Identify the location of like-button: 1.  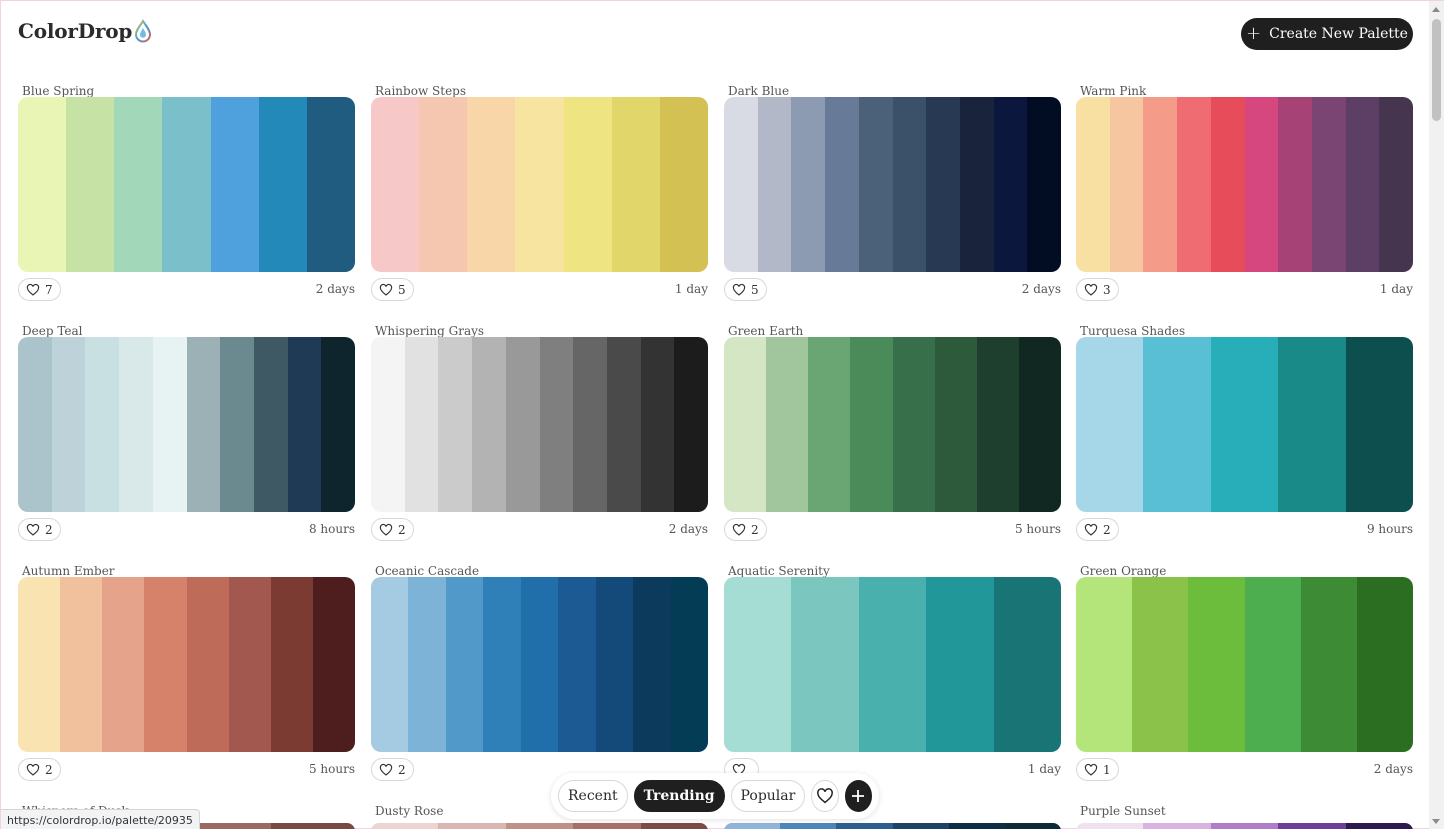
(1097, 769).